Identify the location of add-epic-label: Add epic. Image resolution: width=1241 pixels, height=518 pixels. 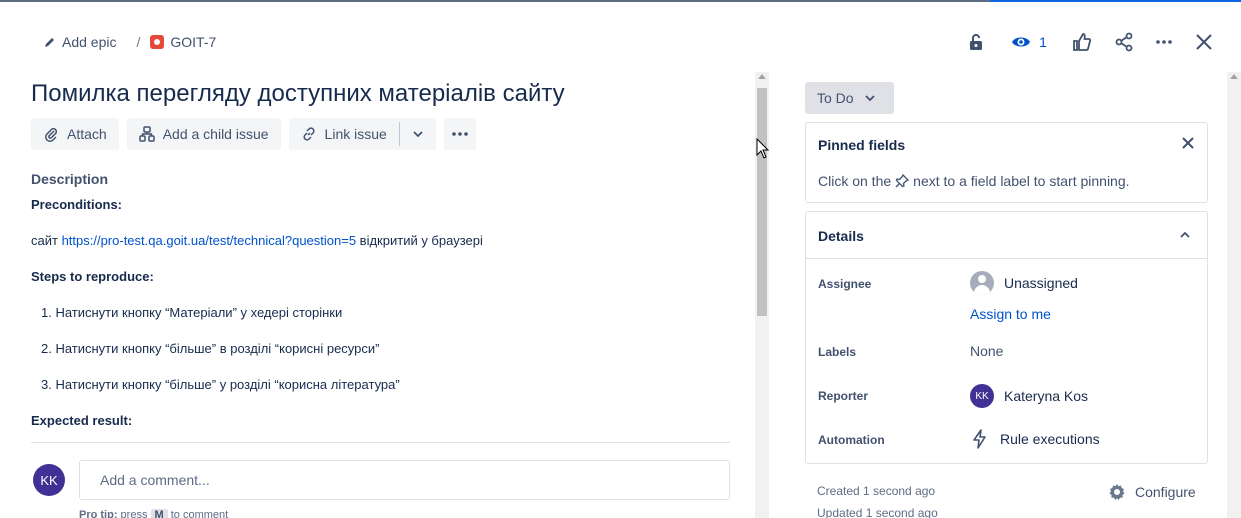
(89, 42).